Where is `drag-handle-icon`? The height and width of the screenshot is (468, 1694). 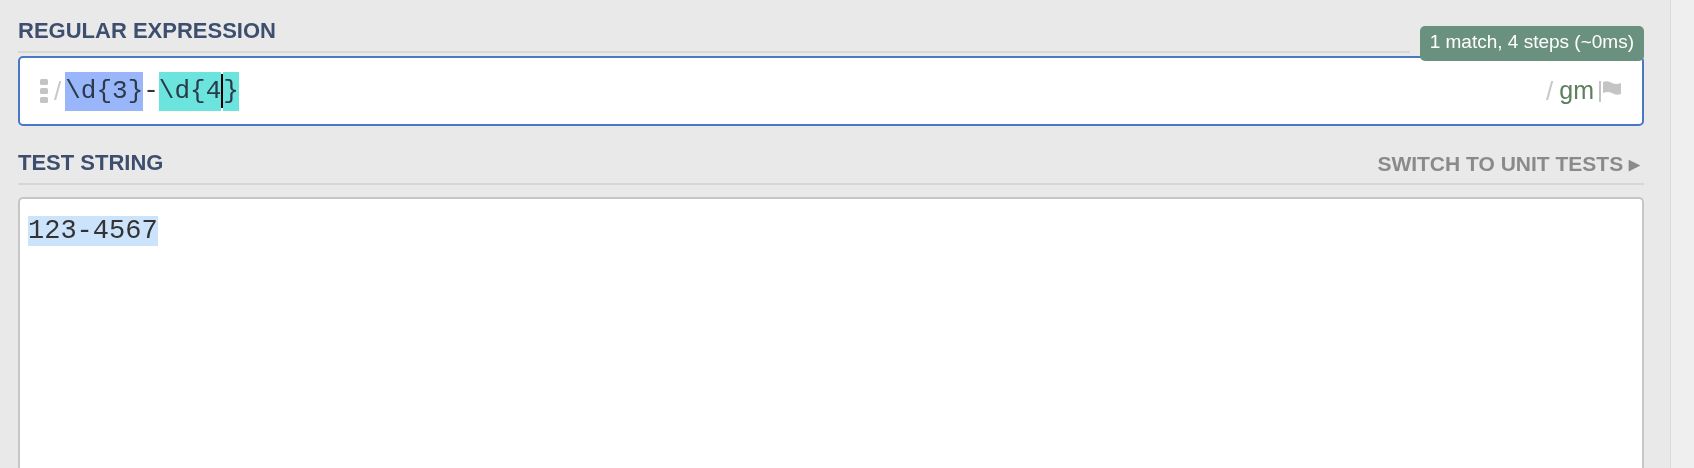
drag-handle-icon is located at coordinates (44, 91).